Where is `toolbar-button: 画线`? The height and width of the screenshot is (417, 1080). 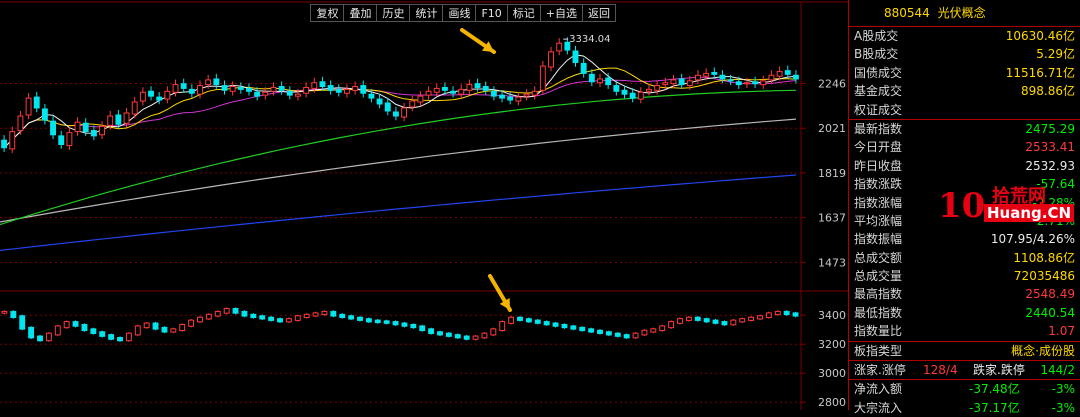 toolbar-button: 画线 is located at coordinates (459, 13).